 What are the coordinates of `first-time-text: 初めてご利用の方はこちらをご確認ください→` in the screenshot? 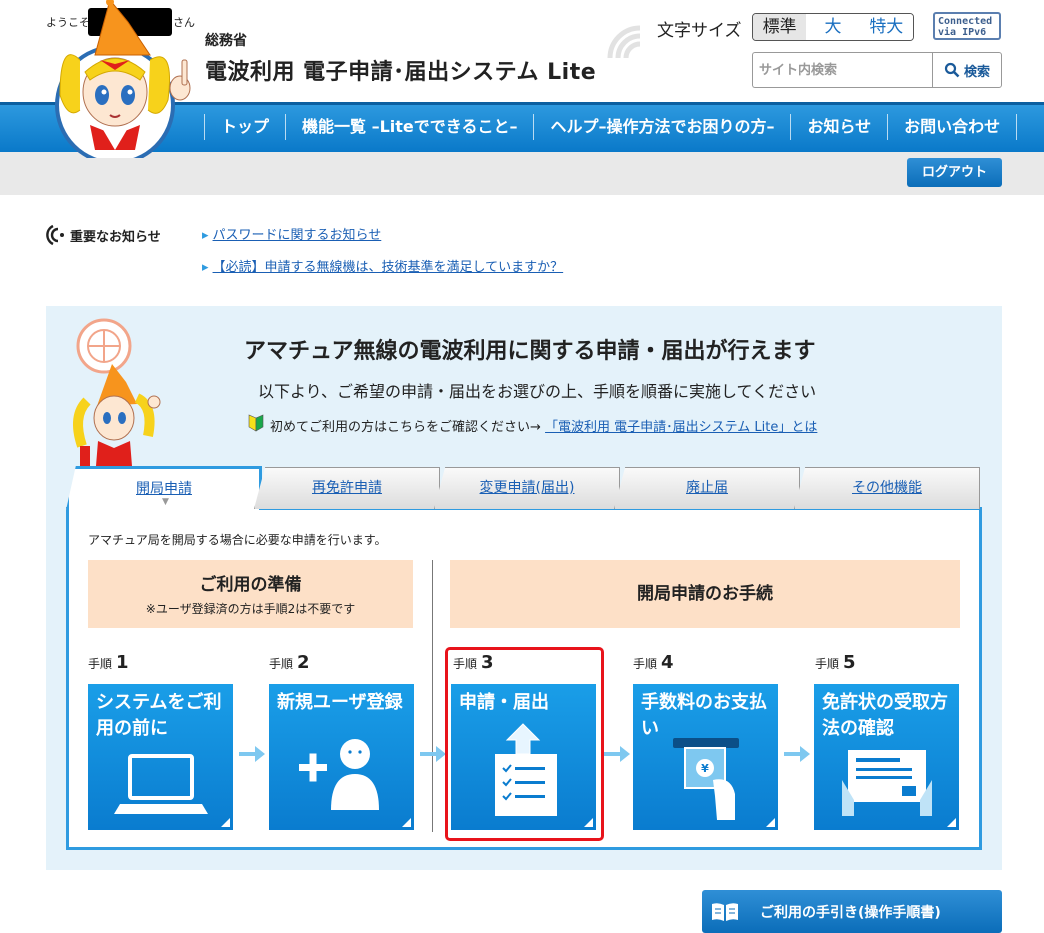 It's located at (405, 427).